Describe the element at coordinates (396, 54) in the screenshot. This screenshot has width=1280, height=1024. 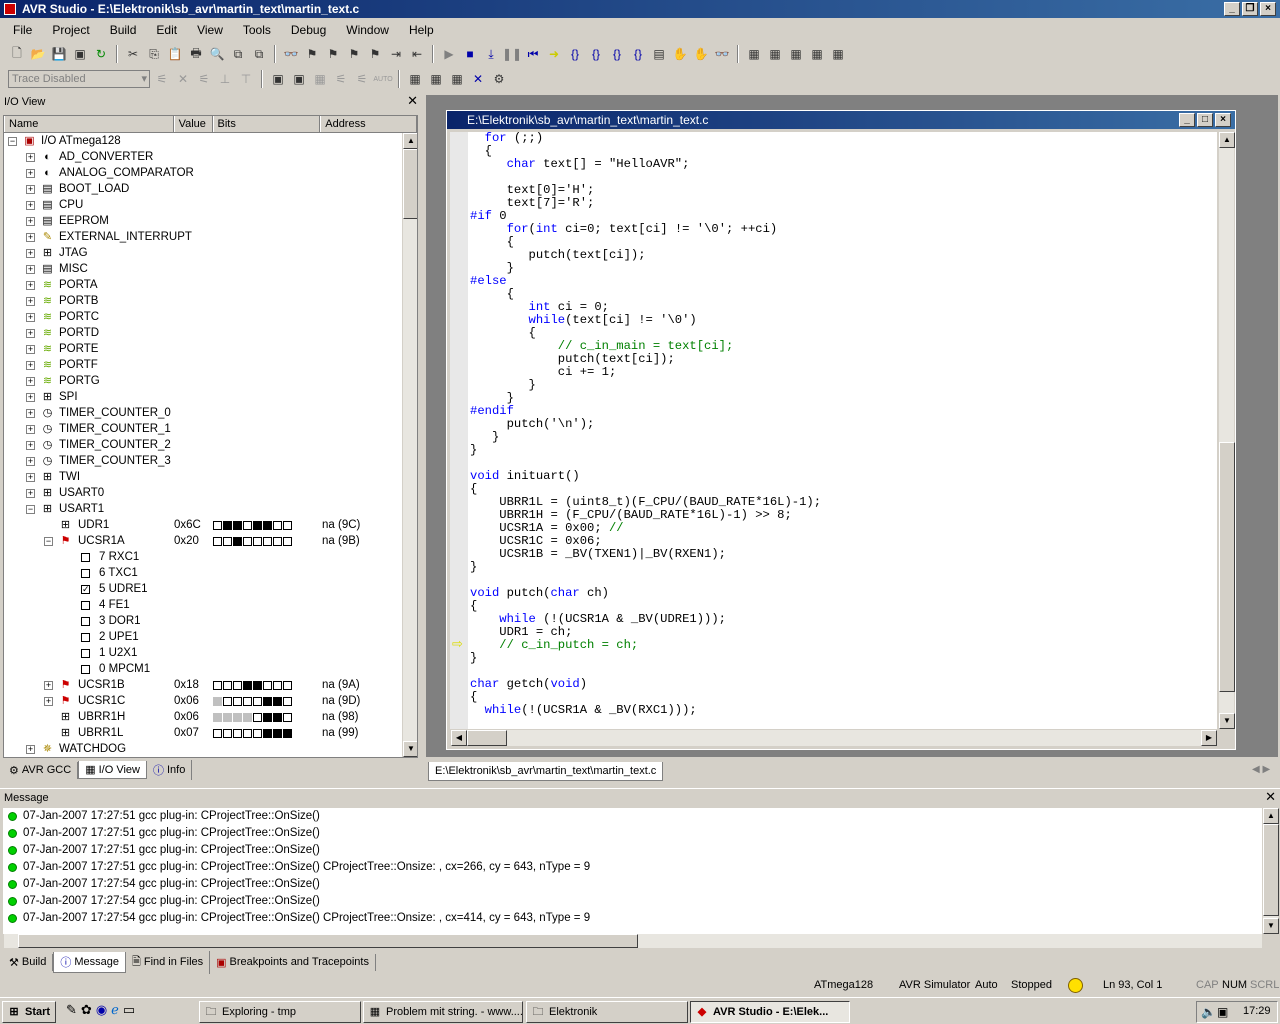
I see `indent-icon: ⇥` at that location.